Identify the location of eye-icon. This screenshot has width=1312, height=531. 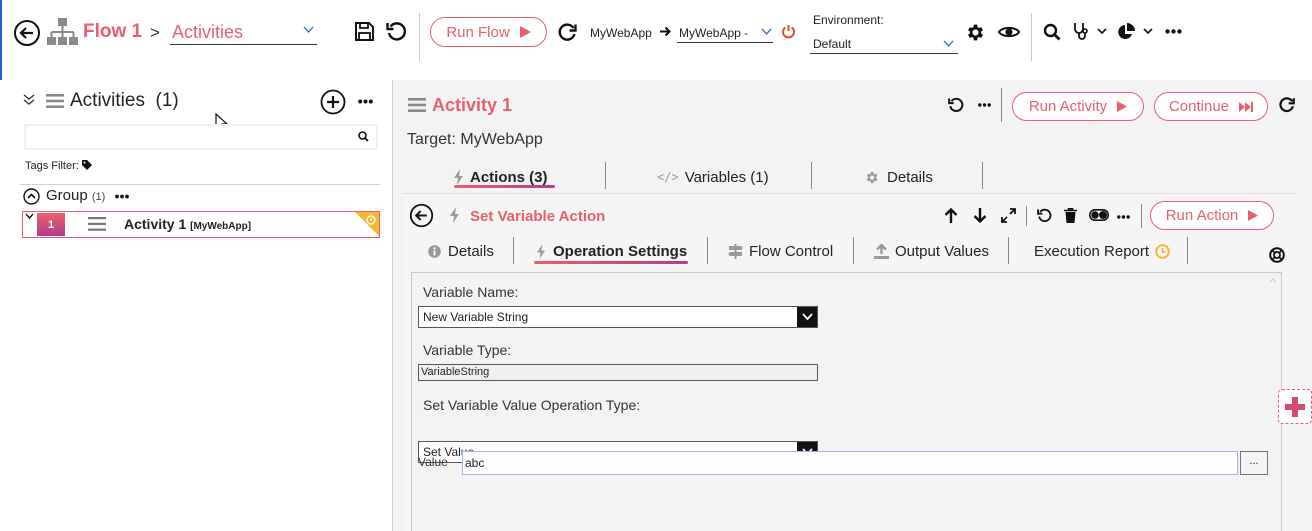
(1009, 32).